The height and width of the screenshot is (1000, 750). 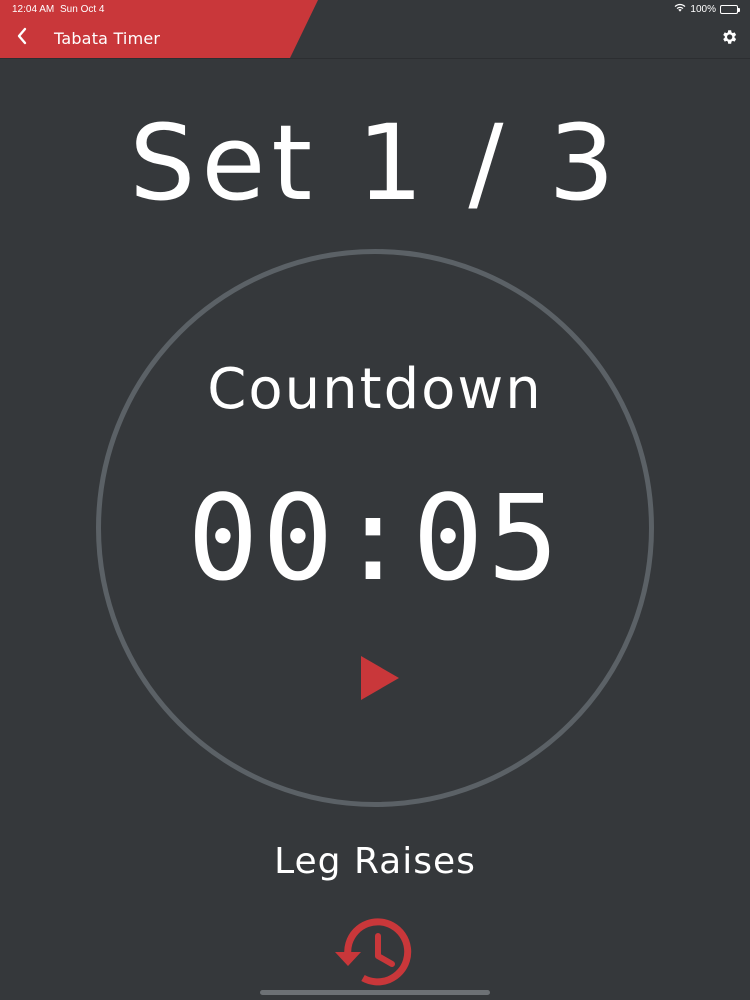 What do you see at coordinates (375, 58) in the screenshot?
I see `header-divider` at bounding box center [375, 58].